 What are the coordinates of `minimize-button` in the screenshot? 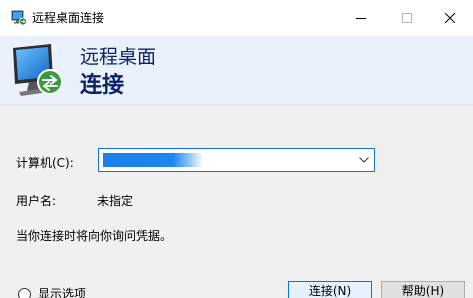 It's located at (361, 18).